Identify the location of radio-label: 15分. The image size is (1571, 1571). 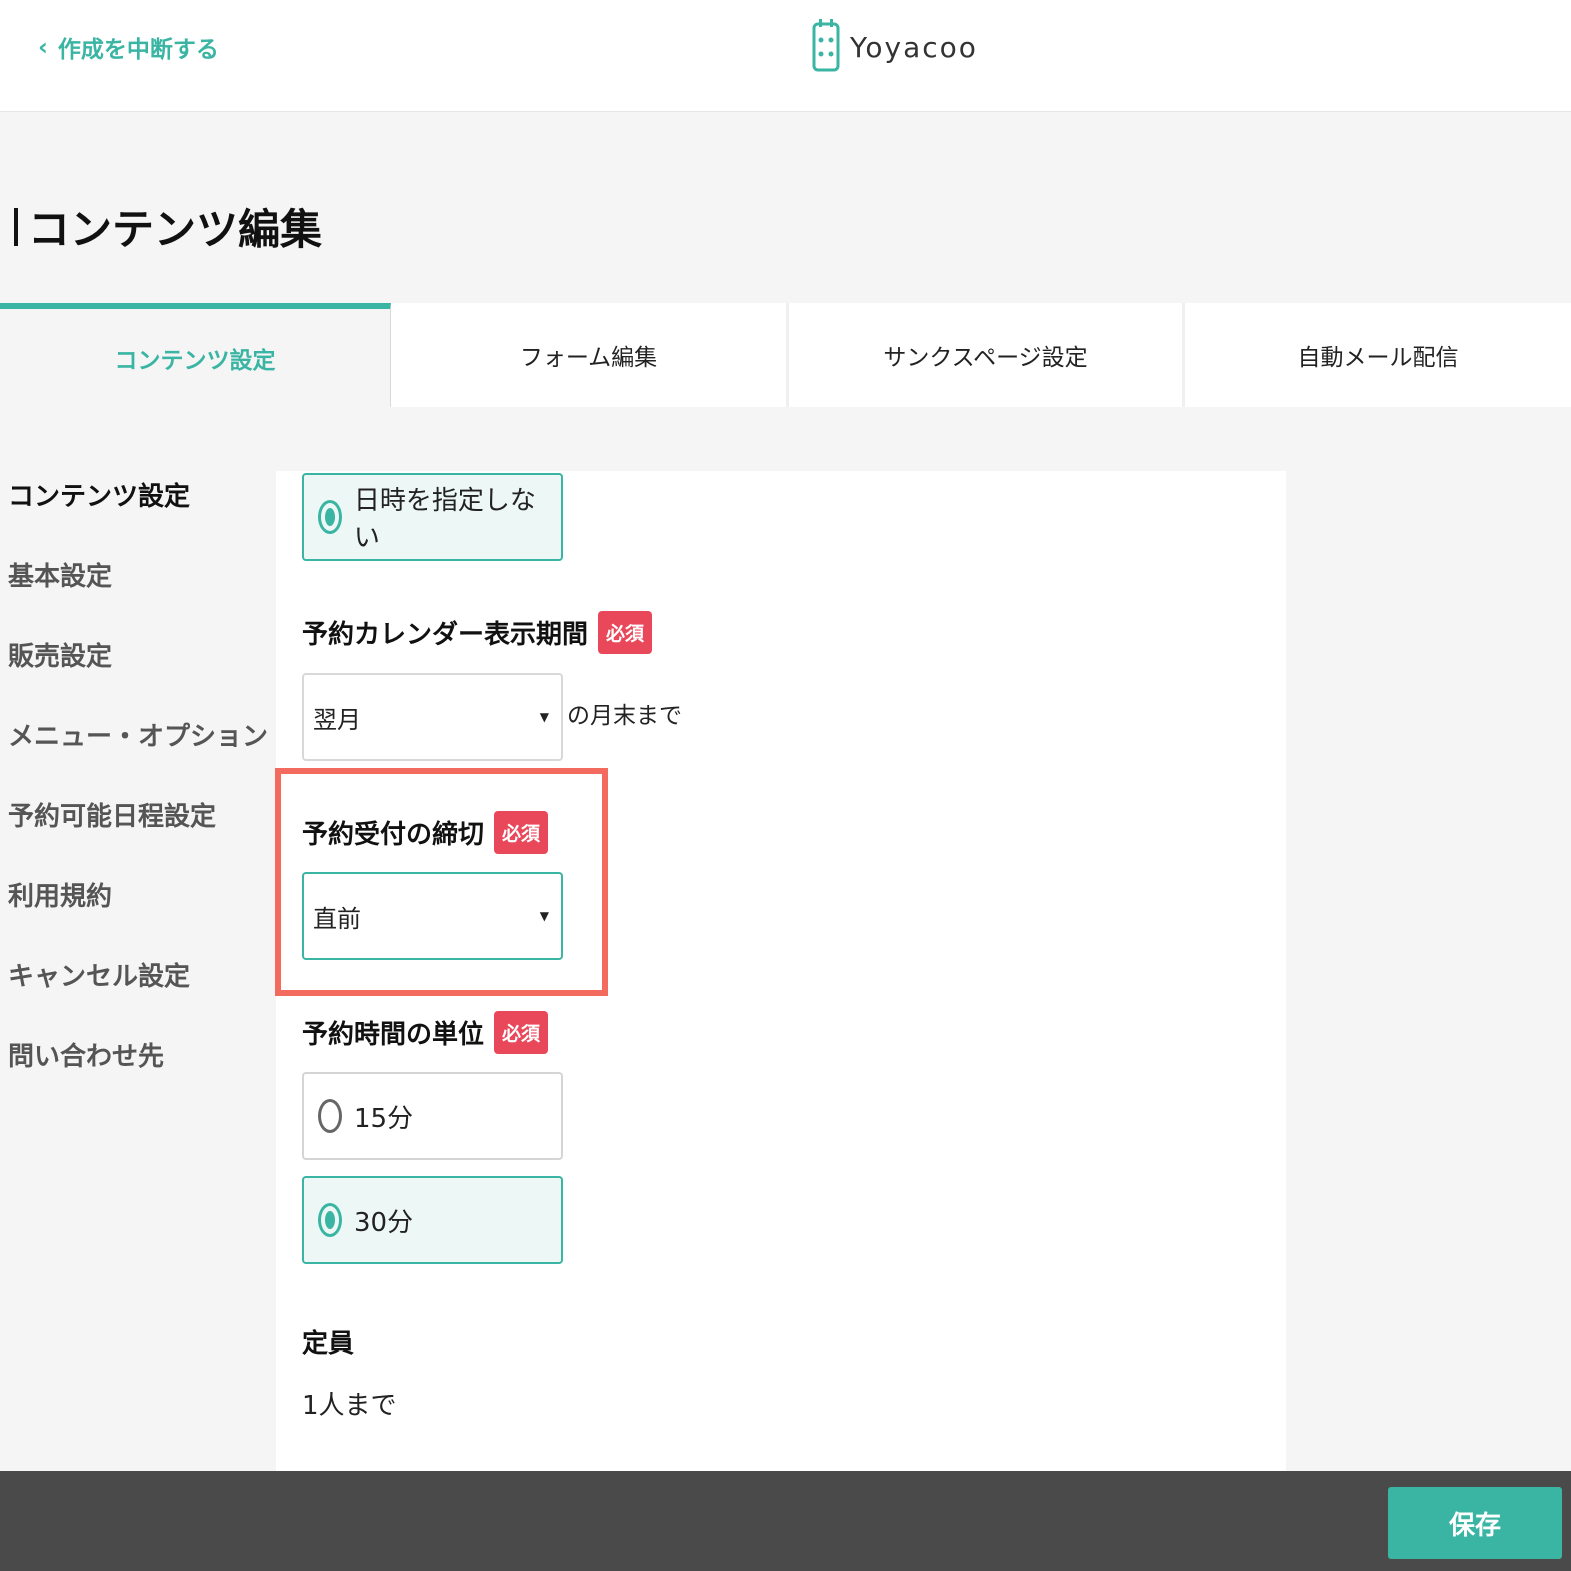
(384, 1118).